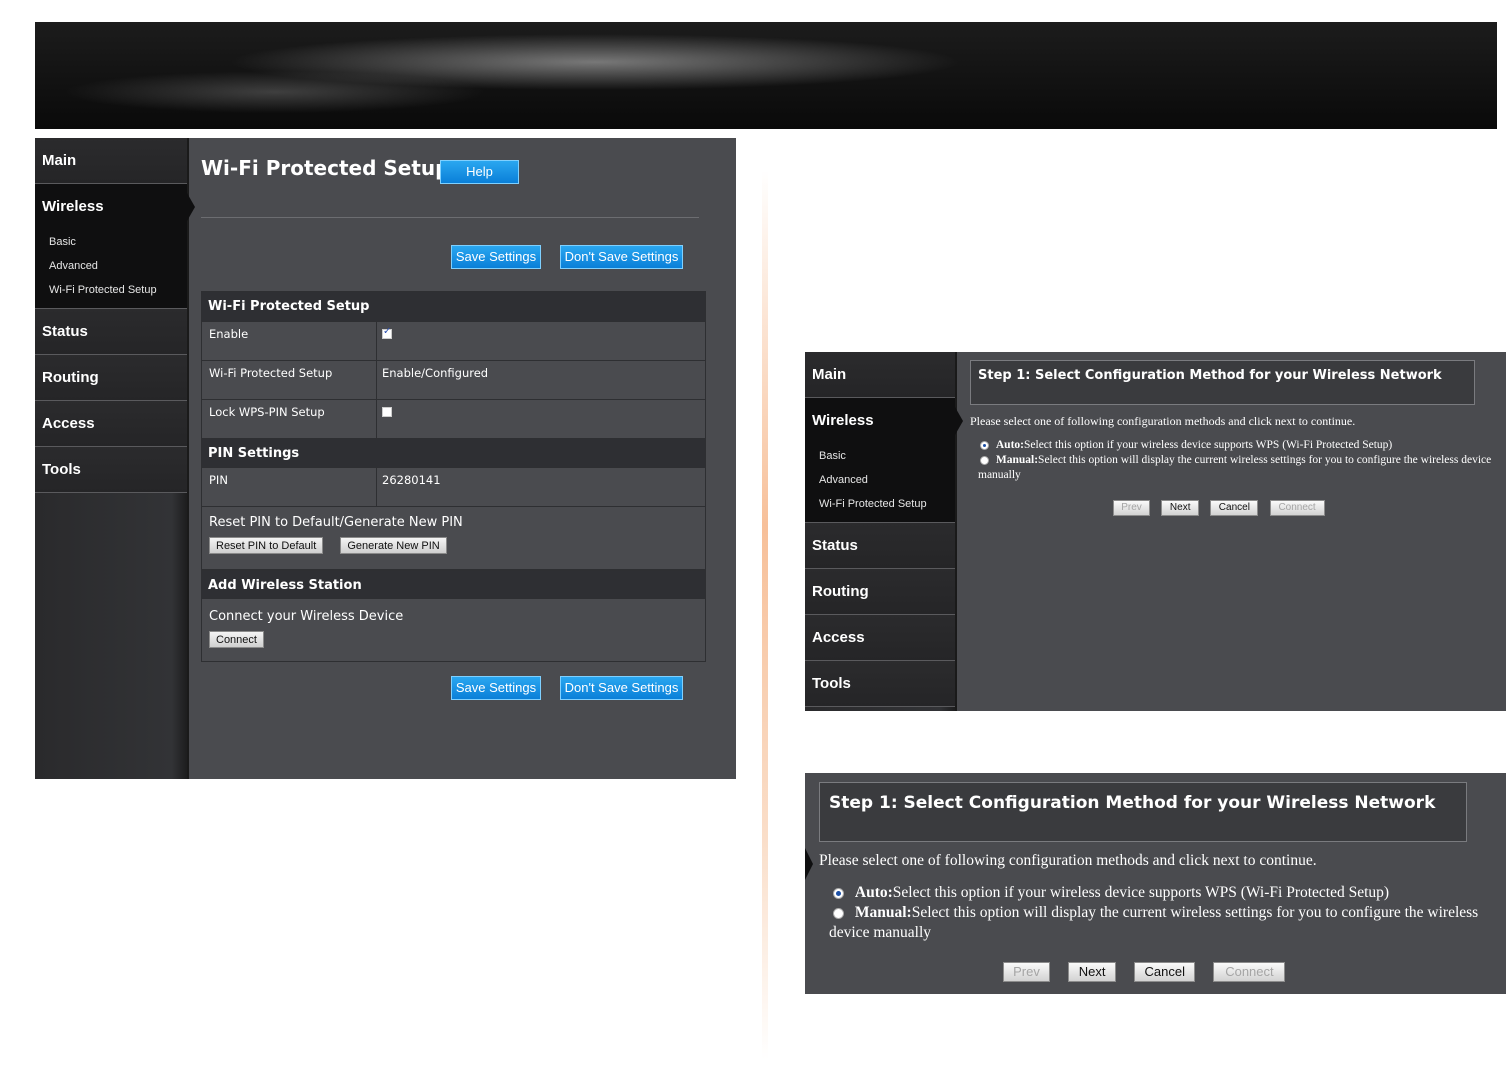  Describe the element at coordinates (435, 373) in the screenshot. I see `wps-status-value: Enable/Configured` at that location.